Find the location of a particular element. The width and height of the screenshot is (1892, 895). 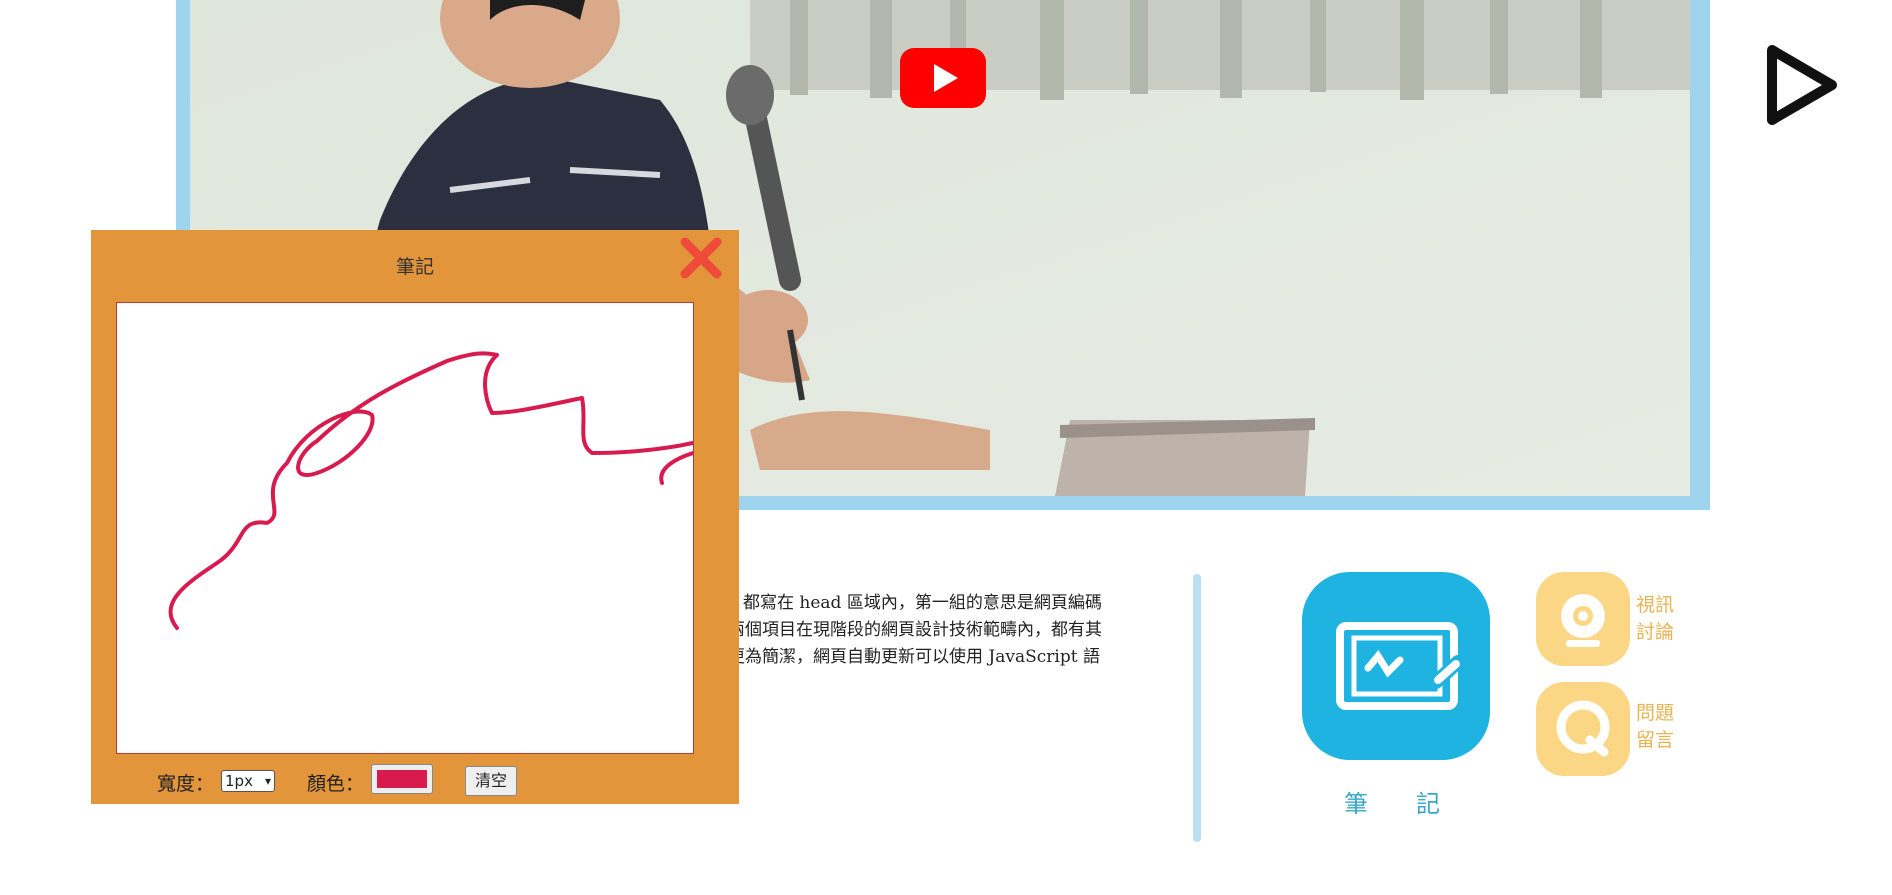

width-label: 寬度： is located at coordinates (186, 784).